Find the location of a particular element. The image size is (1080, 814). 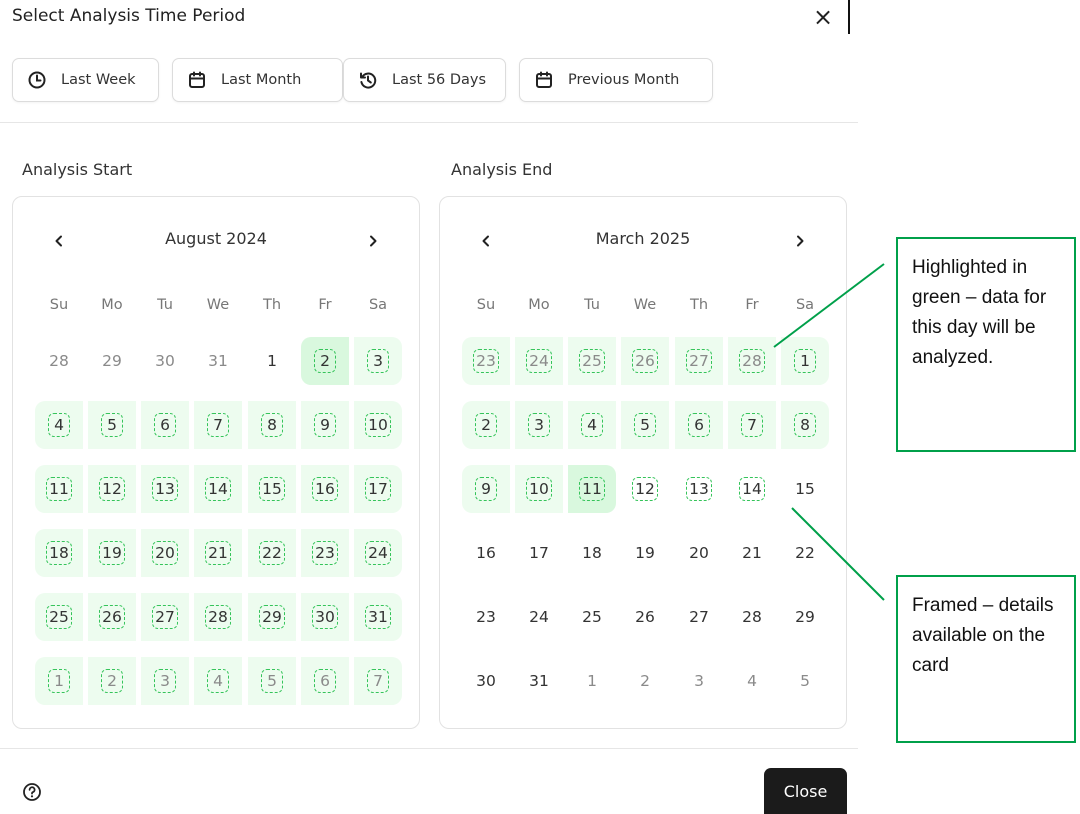

preset-previous-month-button: Previous Month is located at coordinates (616, 80).